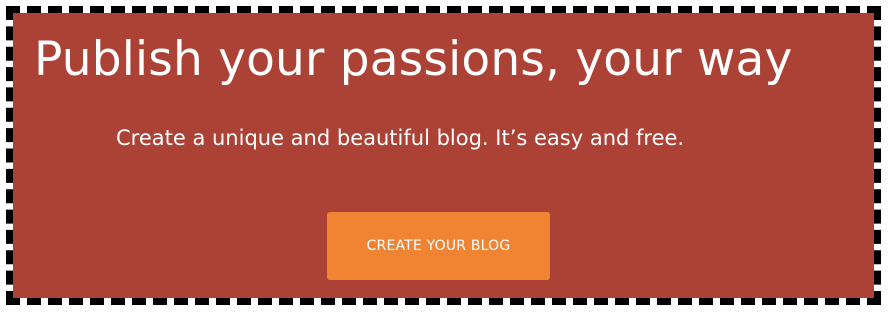 The height and width of the screenshot is (313, 891). I want to click on hero-headline: Publish your passions, your way, so click(413, 59).